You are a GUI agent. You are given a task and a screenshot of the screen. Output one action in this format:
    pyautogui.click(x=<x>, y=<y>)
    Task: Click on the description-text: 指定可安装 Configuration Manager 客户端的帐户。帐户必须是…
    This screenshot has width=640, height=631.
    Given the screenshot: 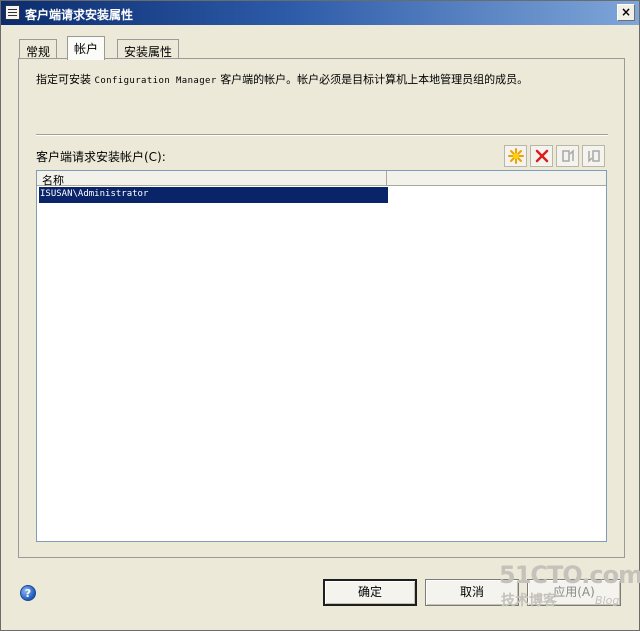 What is the action you would take?
    pyautogui.click(x=326, y=79)
    